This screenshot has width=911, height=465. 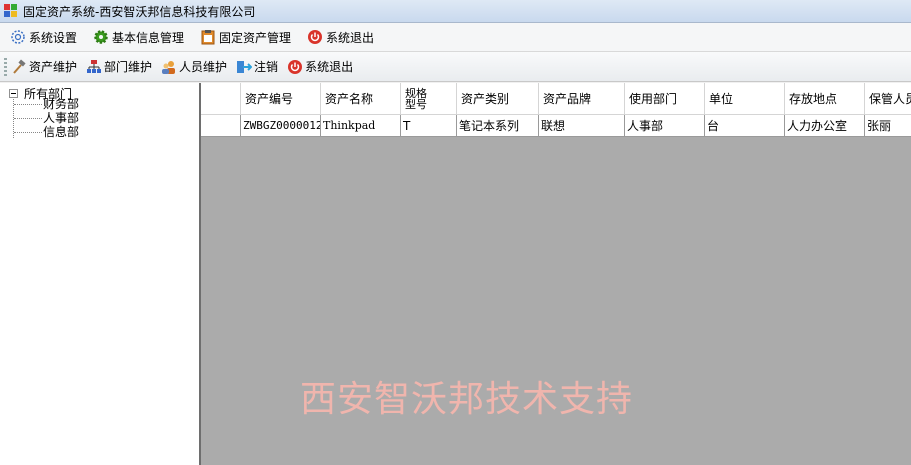 What do you see at coordinates (208, 37) in the screenshot?
I see `clipboard-icon` at bounding box center [208, 37].